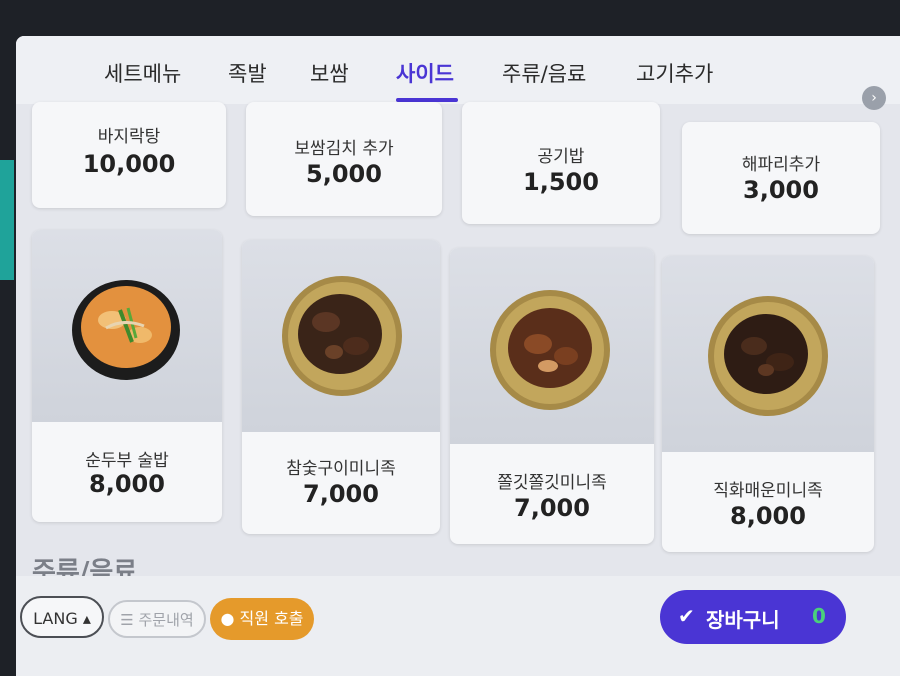 The image size is (900, 676). Describe the element at coordinates (62, 617) in the screenshot. I see `language-button: LANG ▴` at that location.